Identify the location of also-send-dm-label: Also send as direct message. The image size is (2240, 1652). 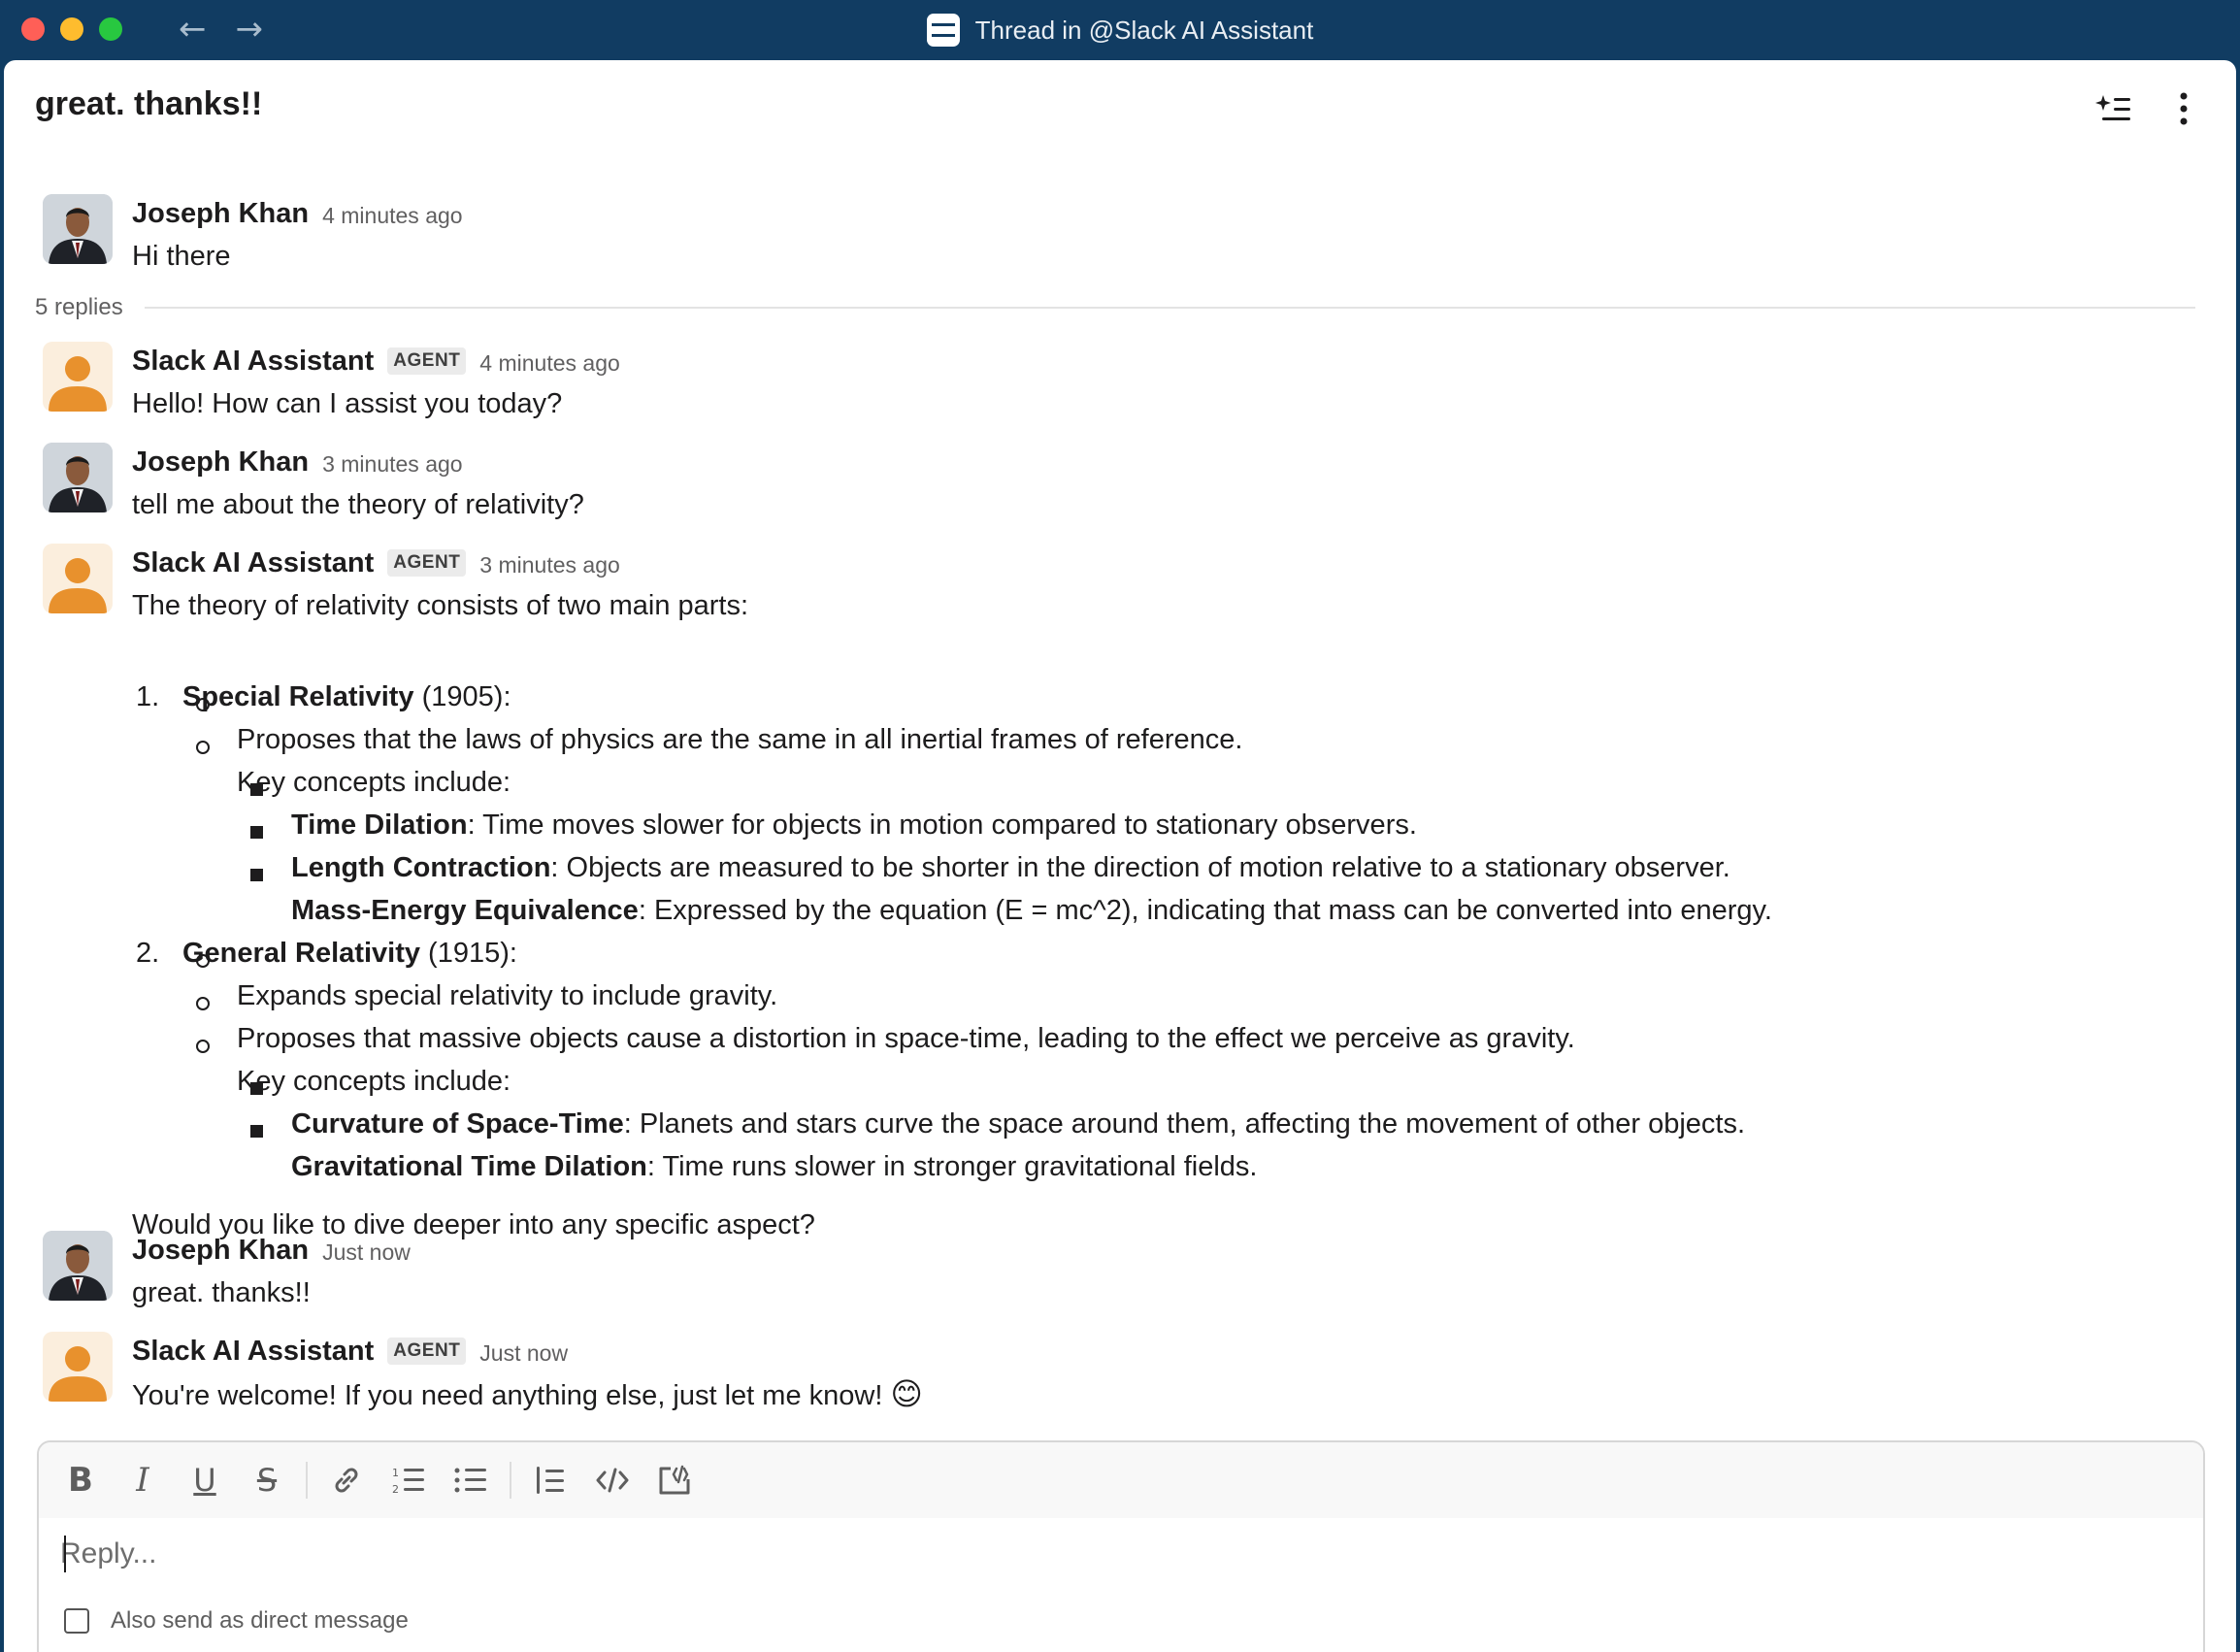
(260, 1621).